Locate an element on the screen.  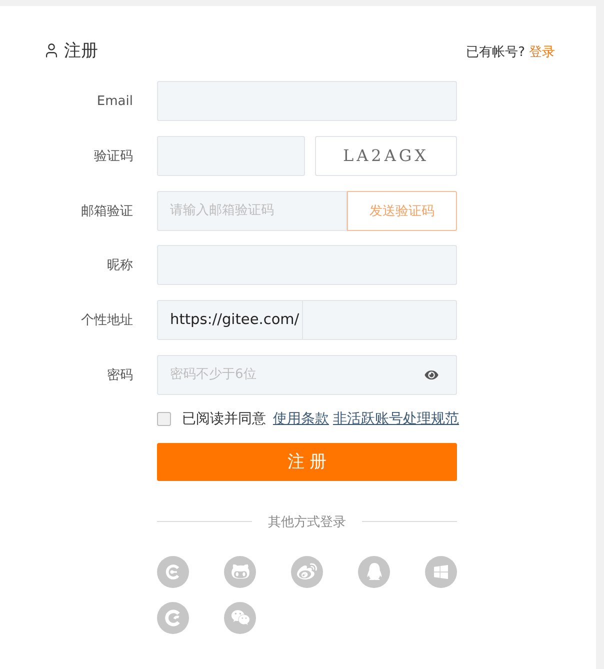
penguin-icon is located at coordinates (374, 572).